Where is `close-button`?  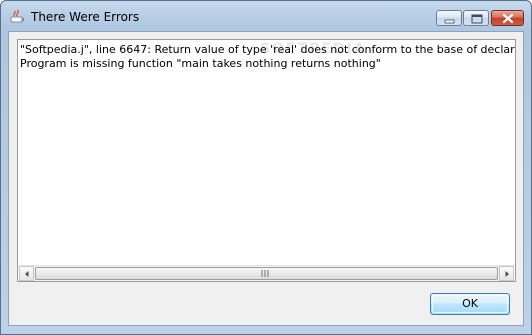 close-button is located at coordinates (507, 18).